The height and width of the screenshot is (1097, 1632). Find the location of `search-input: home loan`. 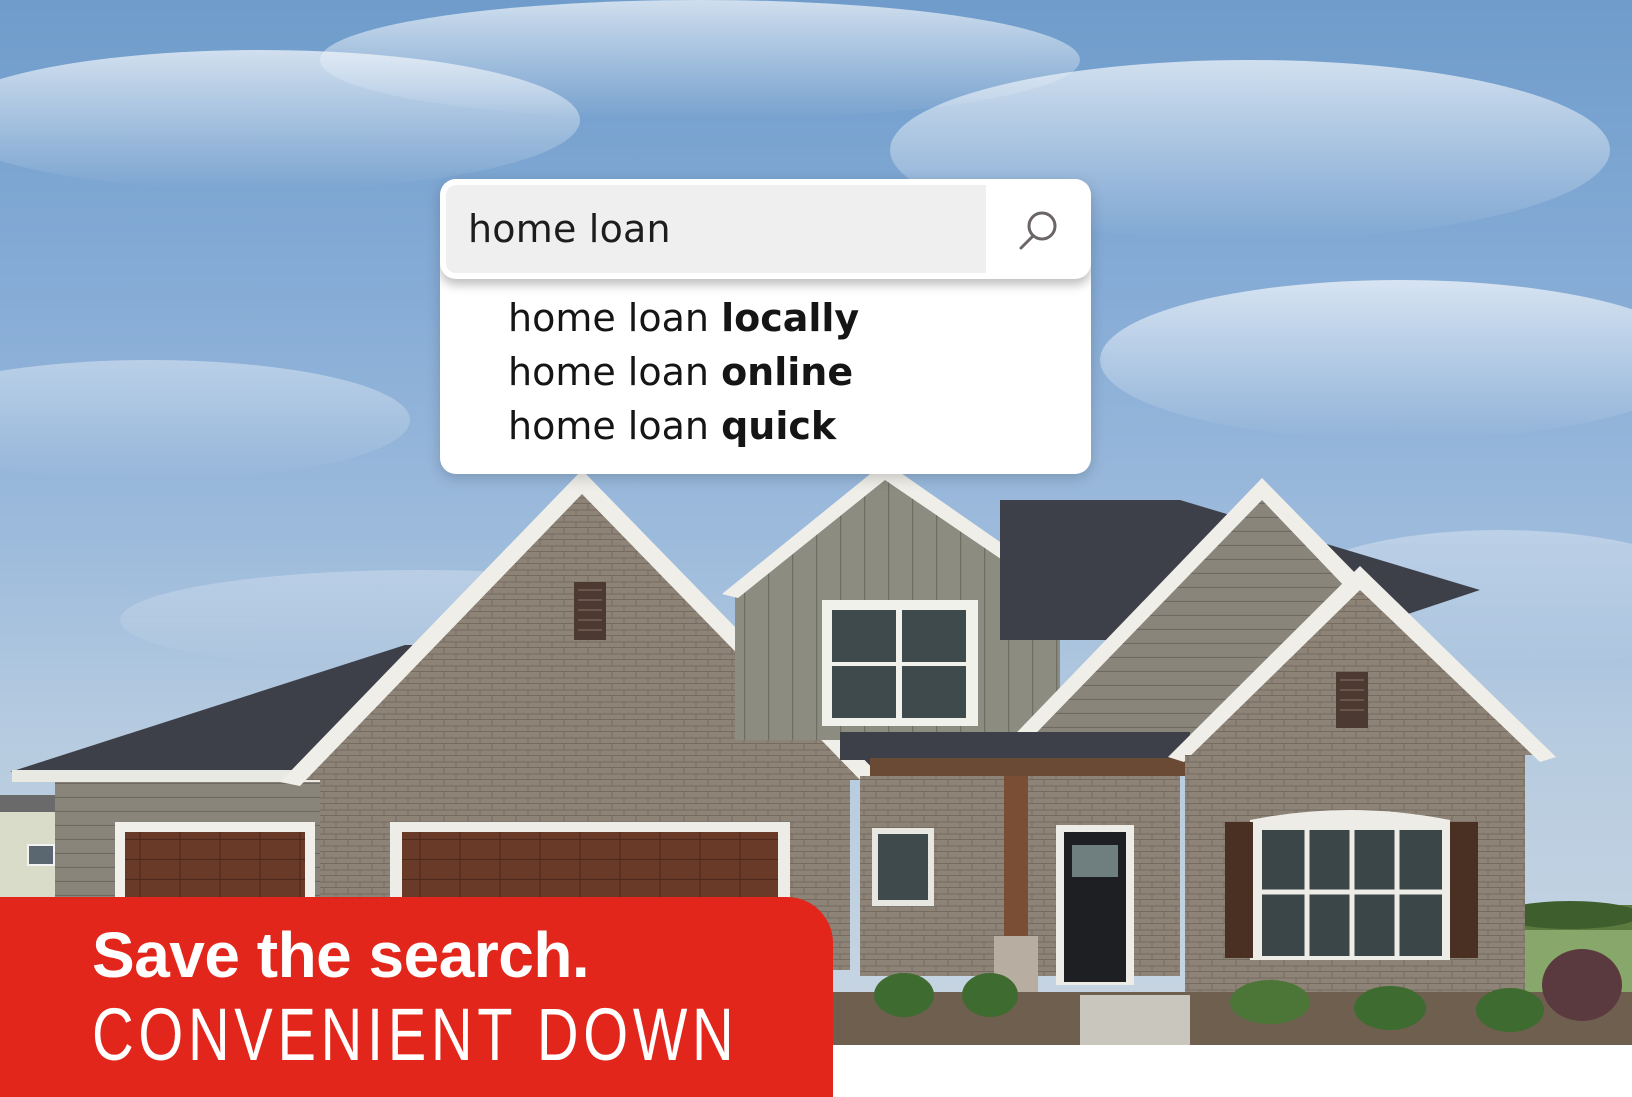

search-input: home loan is located at coordinates (716, 229).